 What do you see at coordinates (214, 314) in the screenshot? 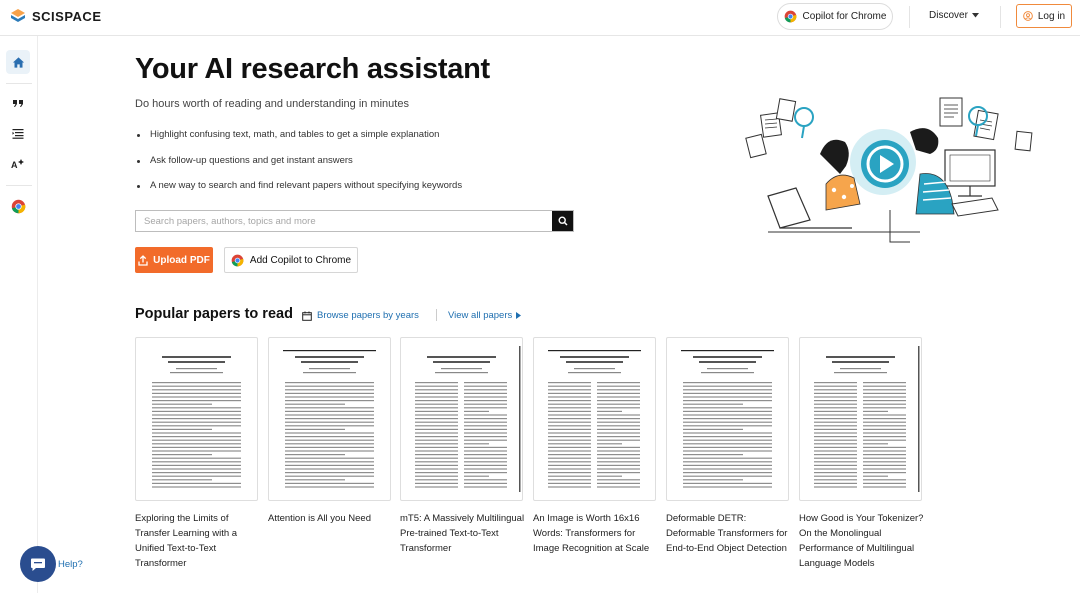
I see `popular-papers-title: Popular papers to read` at bounding box center [214, 314].